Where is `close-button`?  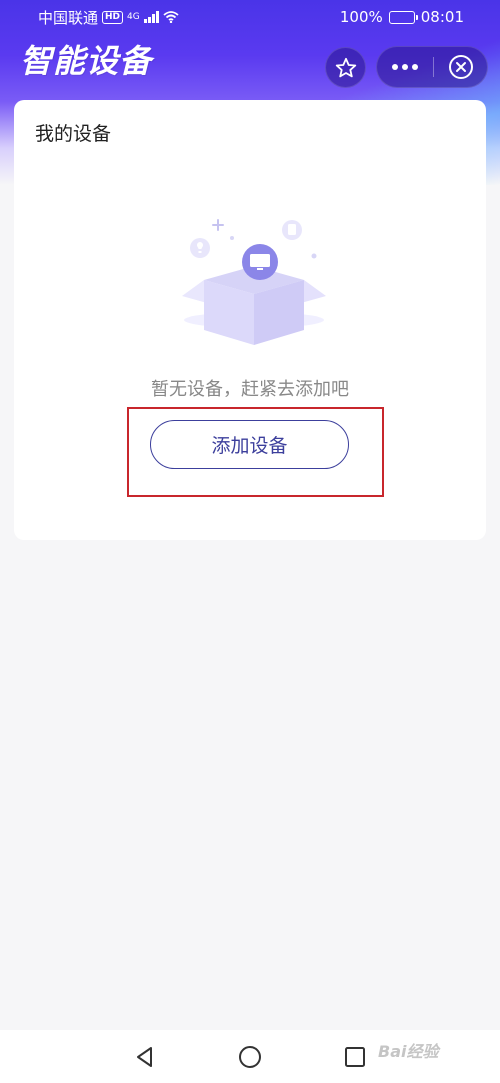 close-button is located at coordinates (460, 67).